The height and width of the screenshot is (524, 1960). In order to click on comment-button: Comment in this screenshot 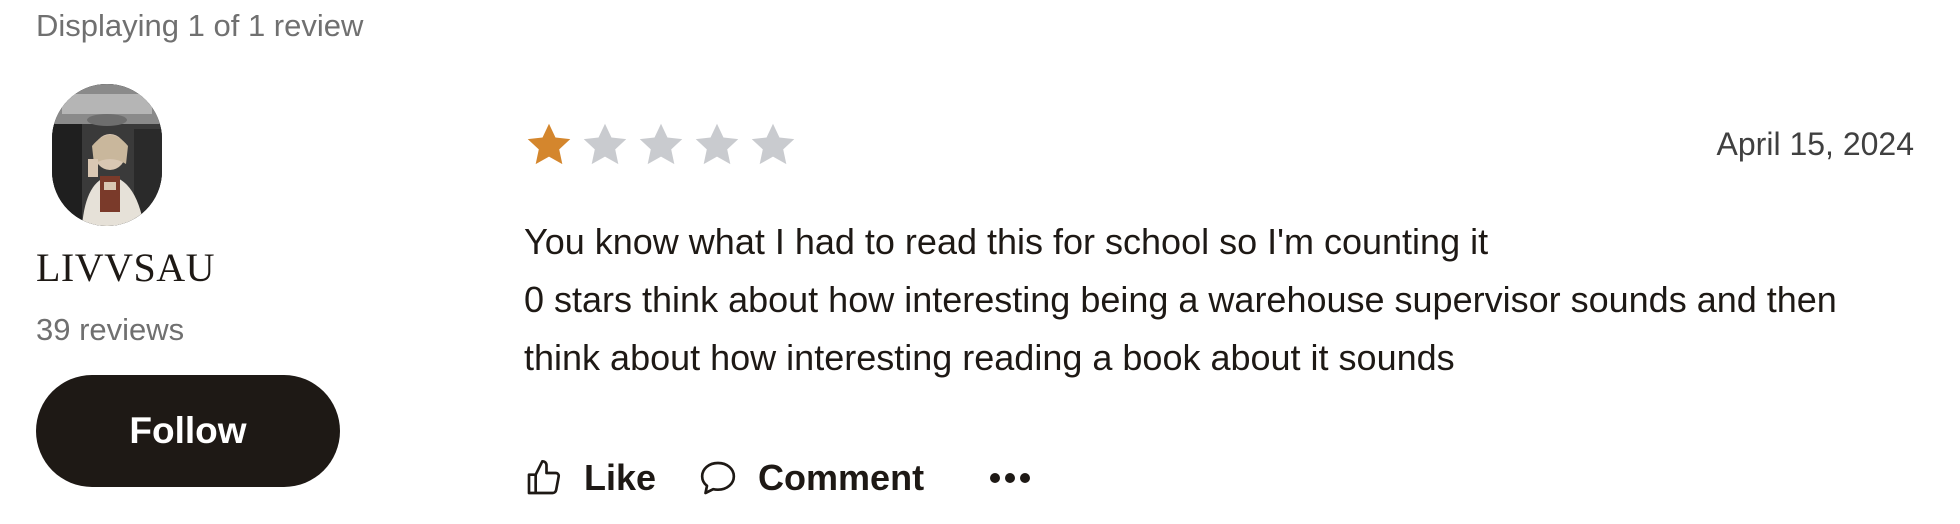, I will do `click(811, 478)`.